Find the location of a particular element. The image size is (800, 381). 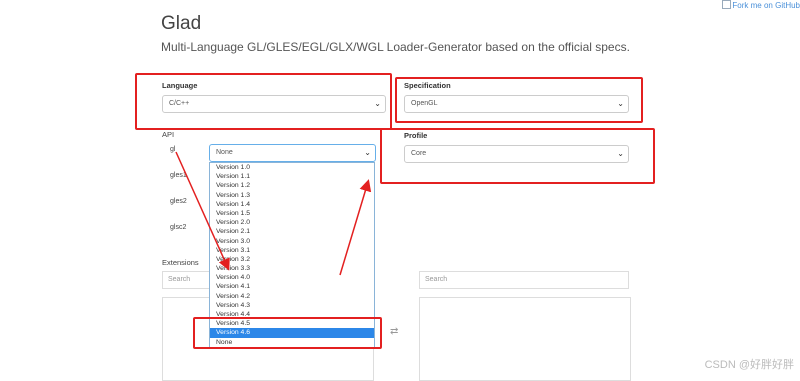

watermark-text: CSDN @好胖好胖 is located at coordinates (749, 365).